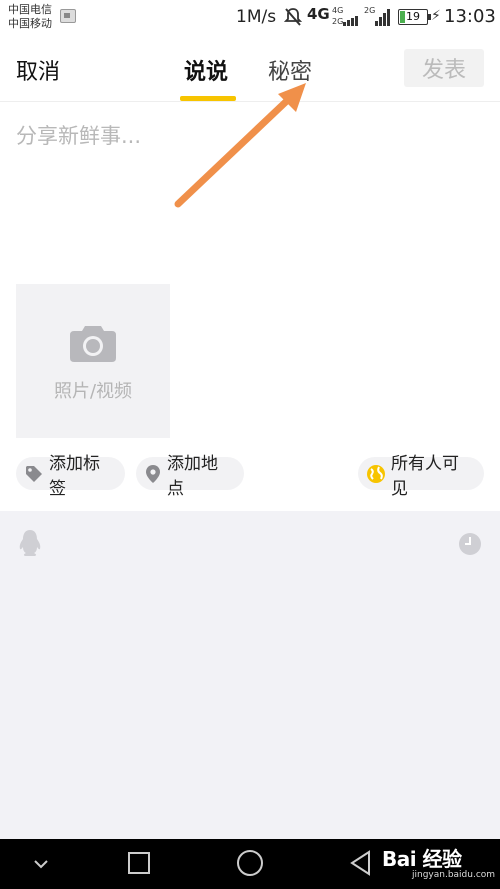 This screenshot has width=500, height=889. Describe the element at coordinates (153, 473) in the screenshot. I see `location-pin-icon` at that location.